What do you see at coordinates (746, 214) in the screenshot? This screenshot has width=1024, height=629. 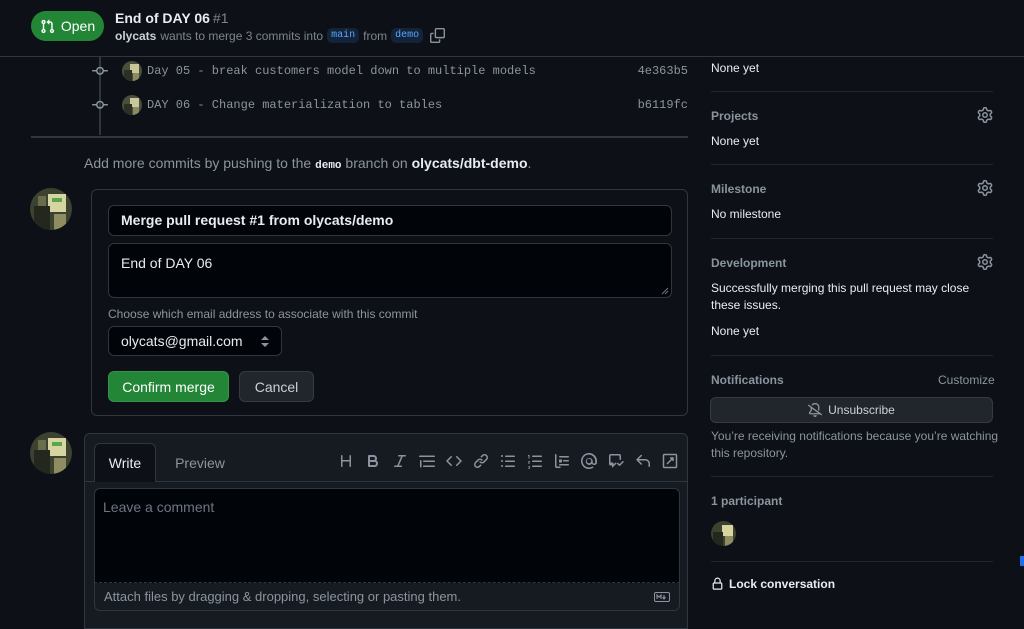 I see `milestone-value: No milestone` at bounding box center [746, 214].